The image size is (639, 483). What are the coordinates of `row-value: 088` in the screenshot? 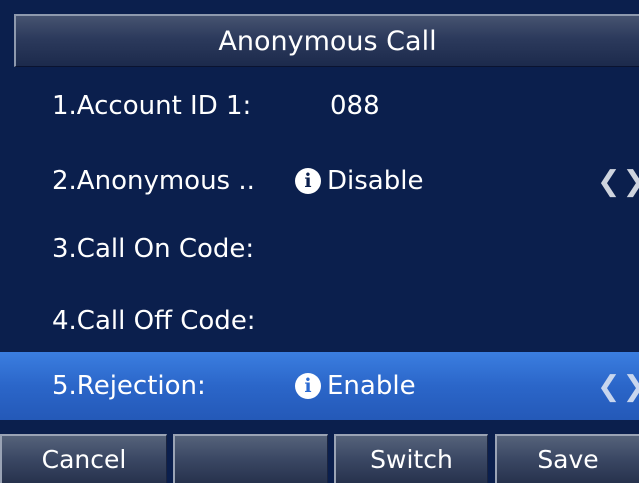 It's located at (355, 106).